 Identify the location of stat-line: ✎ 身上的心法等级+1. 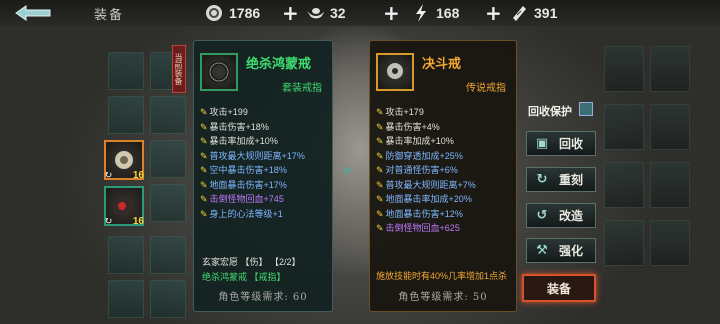
(266, 214).